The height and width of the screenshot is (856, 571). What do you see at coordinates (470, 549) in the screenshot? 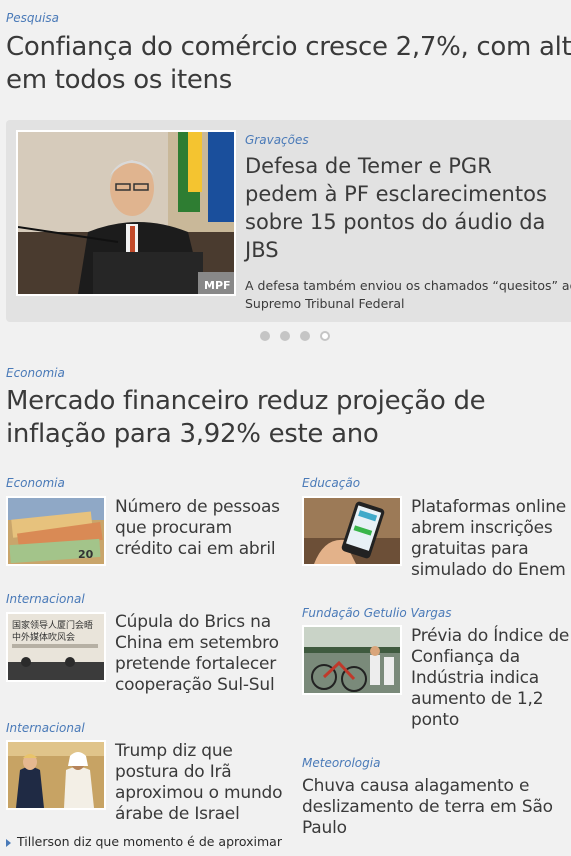
I see `news-headline-line: gratuitas para` at bounding box center [470, 549].